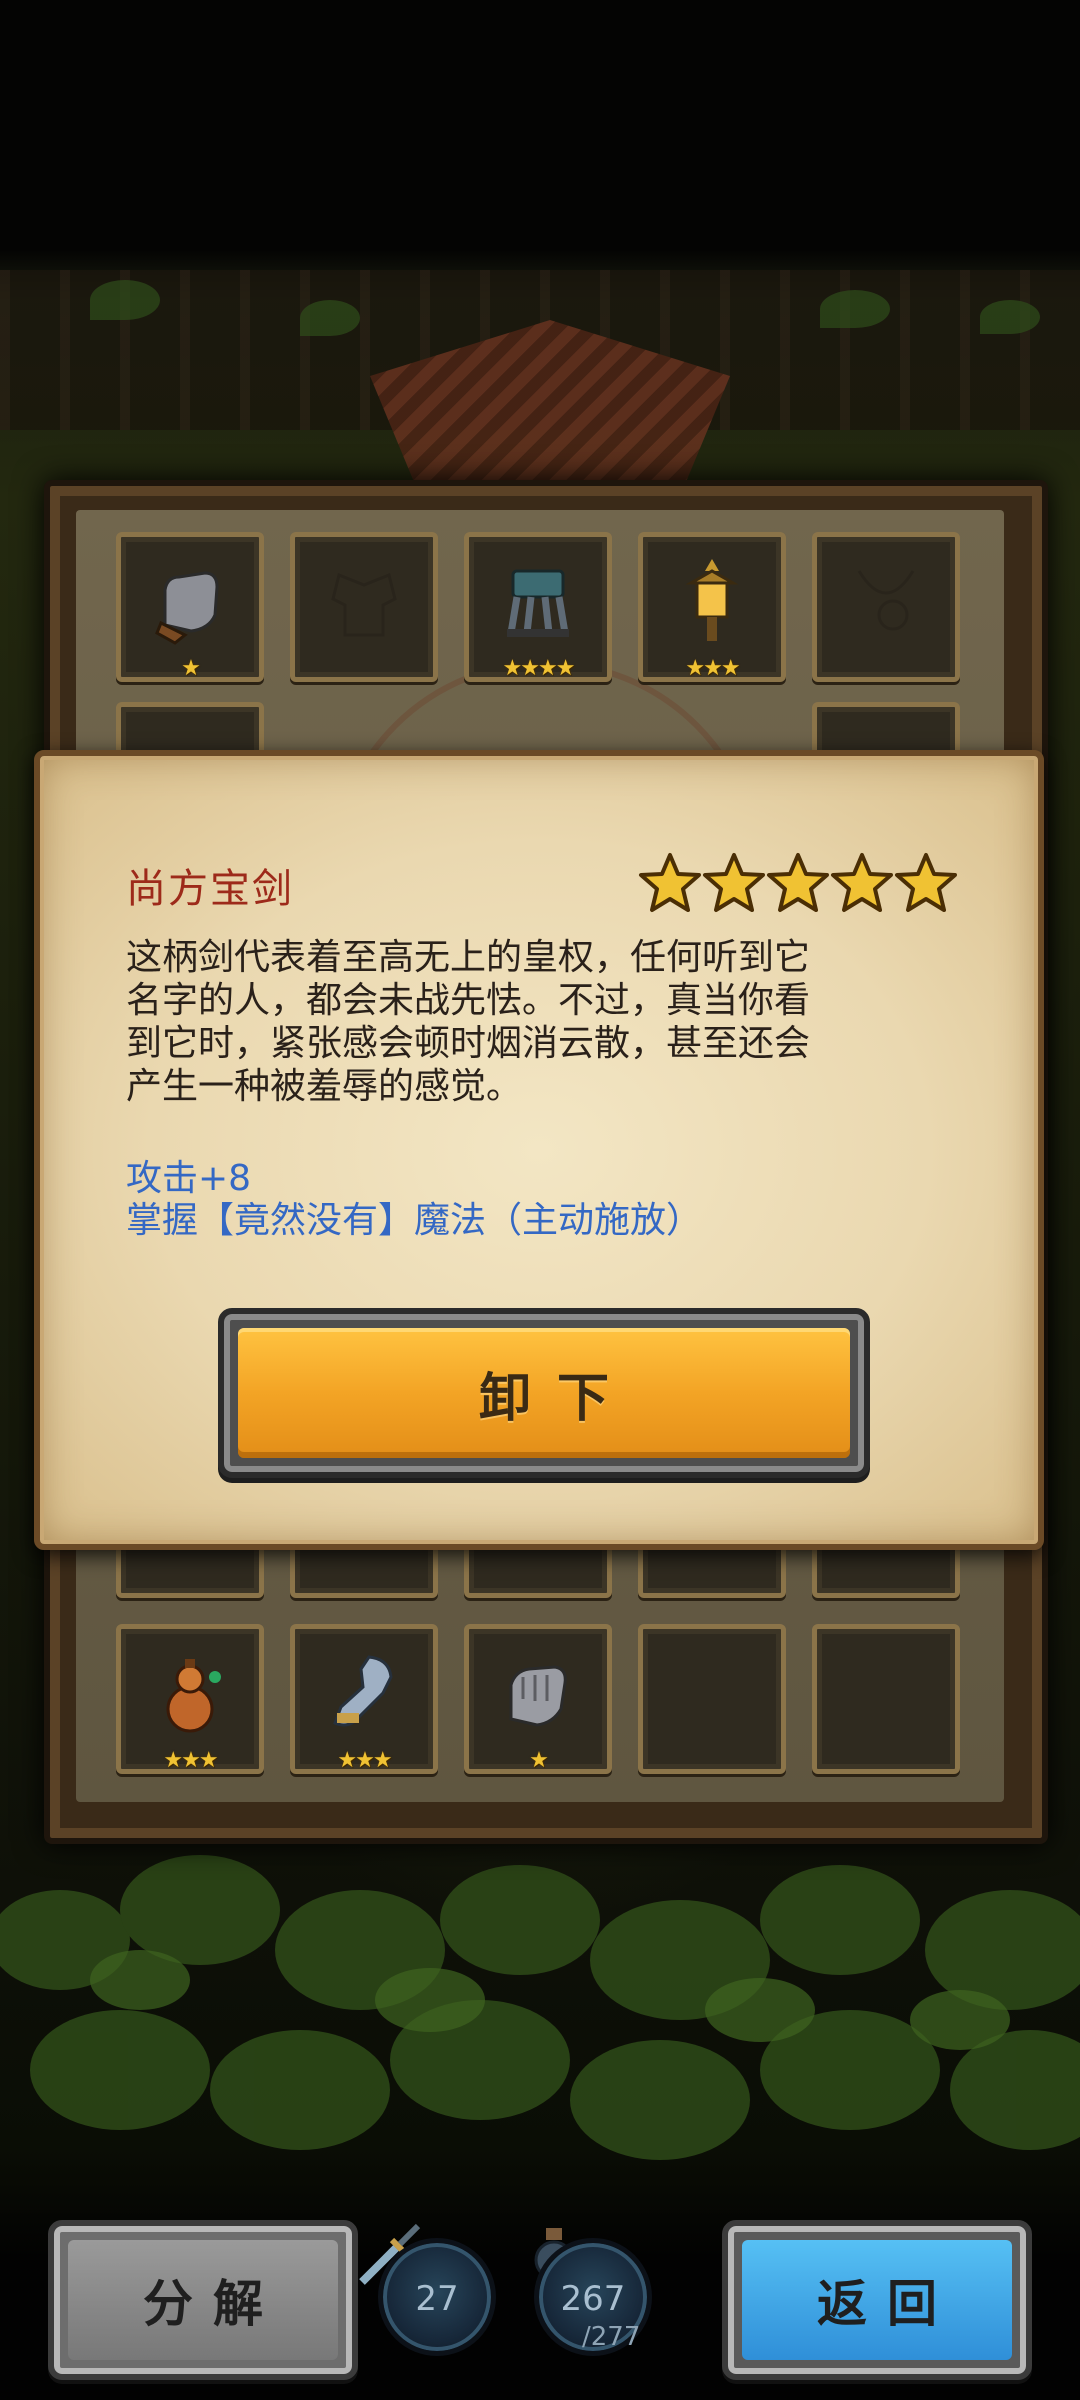 Image resolution: width=1080 pixels, height=2400 pixels. Describe the element at coordinates (468, 1000) in the screenshot. I see `description-line: 名字的人，都会未战先怯。不过，真当你看` at that location.